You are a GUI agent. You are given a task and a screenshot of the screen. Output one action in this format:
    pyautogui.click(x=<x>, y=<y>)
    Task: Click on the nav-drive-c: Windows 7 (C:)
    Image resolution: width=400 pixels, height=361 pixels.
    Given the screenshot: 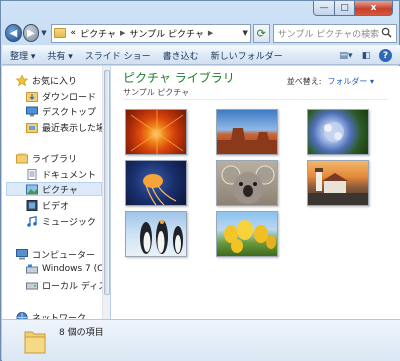 What is the action you would take?
    pyautogui.click(x=64, y=269)
    